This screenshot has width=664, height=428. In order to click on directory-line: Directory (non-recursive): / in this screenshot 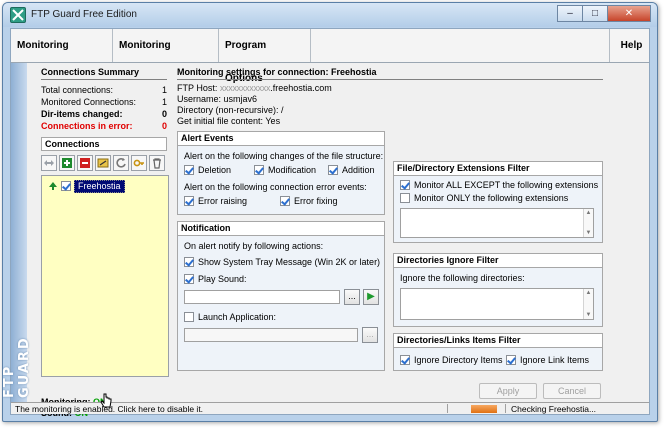, I will do `click(230, 110)`.